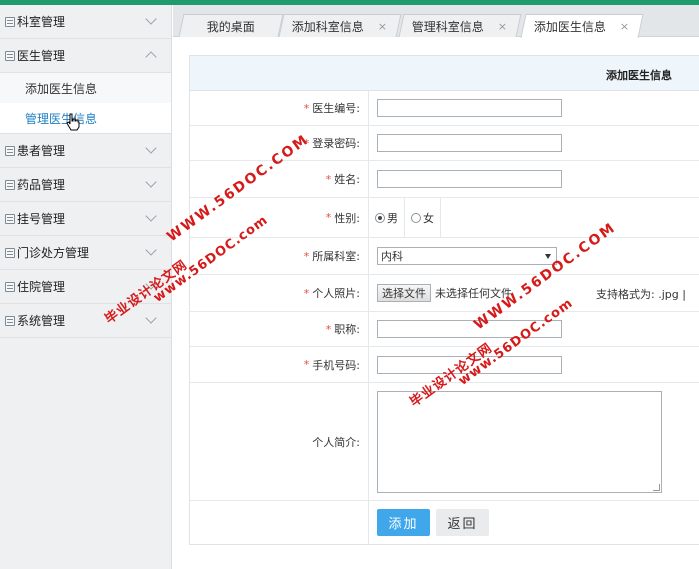  I want to click on sidebar-group-doctor: 医生管理, so click(85, 56).